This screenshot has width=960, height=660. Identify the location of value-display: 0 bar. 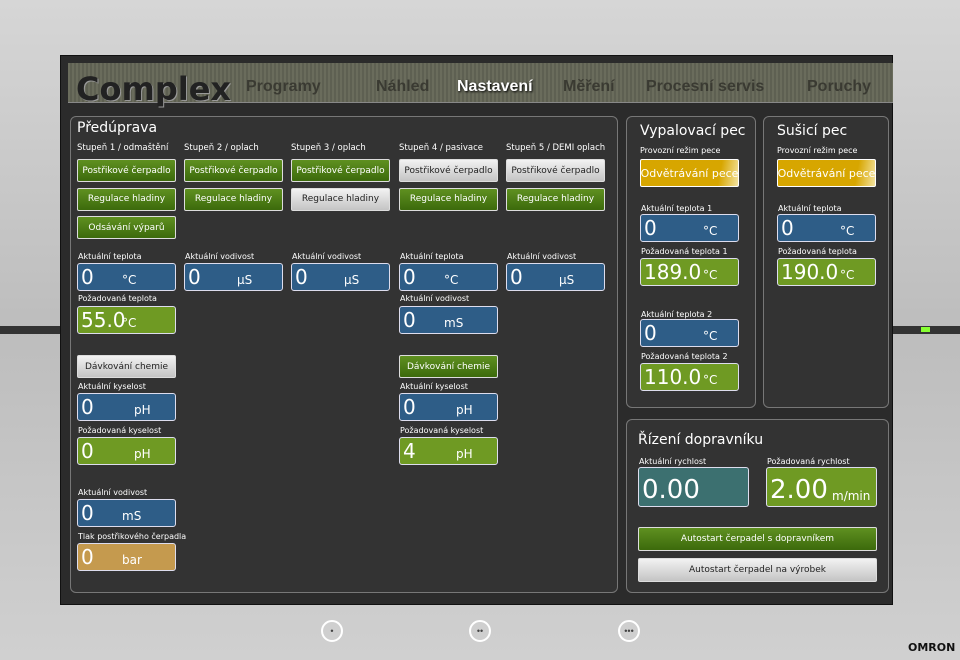
(126, 557).